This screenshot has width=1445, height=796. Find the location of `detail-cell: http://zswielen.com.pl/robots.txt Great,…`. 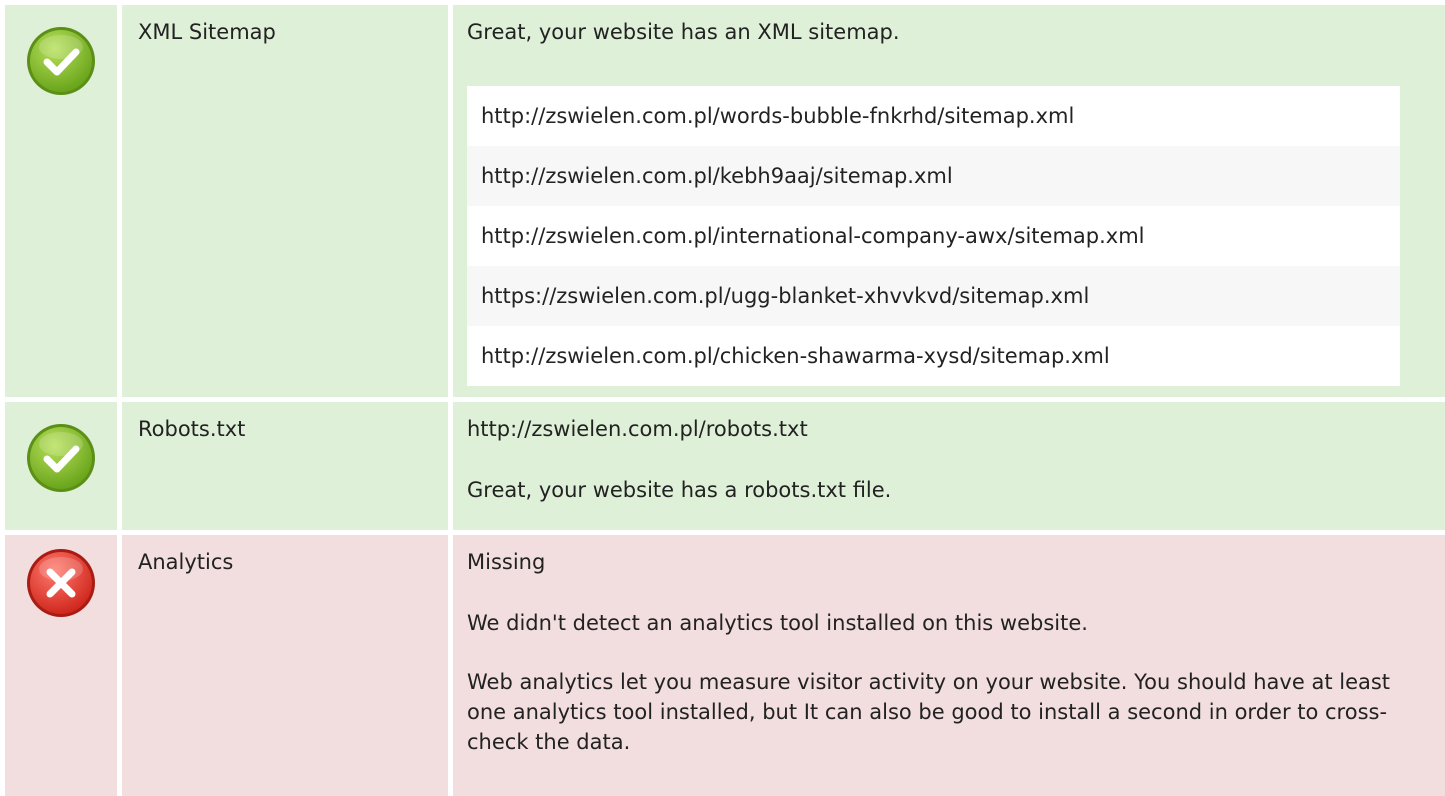

detail-cell: http://zswielen.com.pl/robots.txt Great,… is located at coordinates (949, 466).